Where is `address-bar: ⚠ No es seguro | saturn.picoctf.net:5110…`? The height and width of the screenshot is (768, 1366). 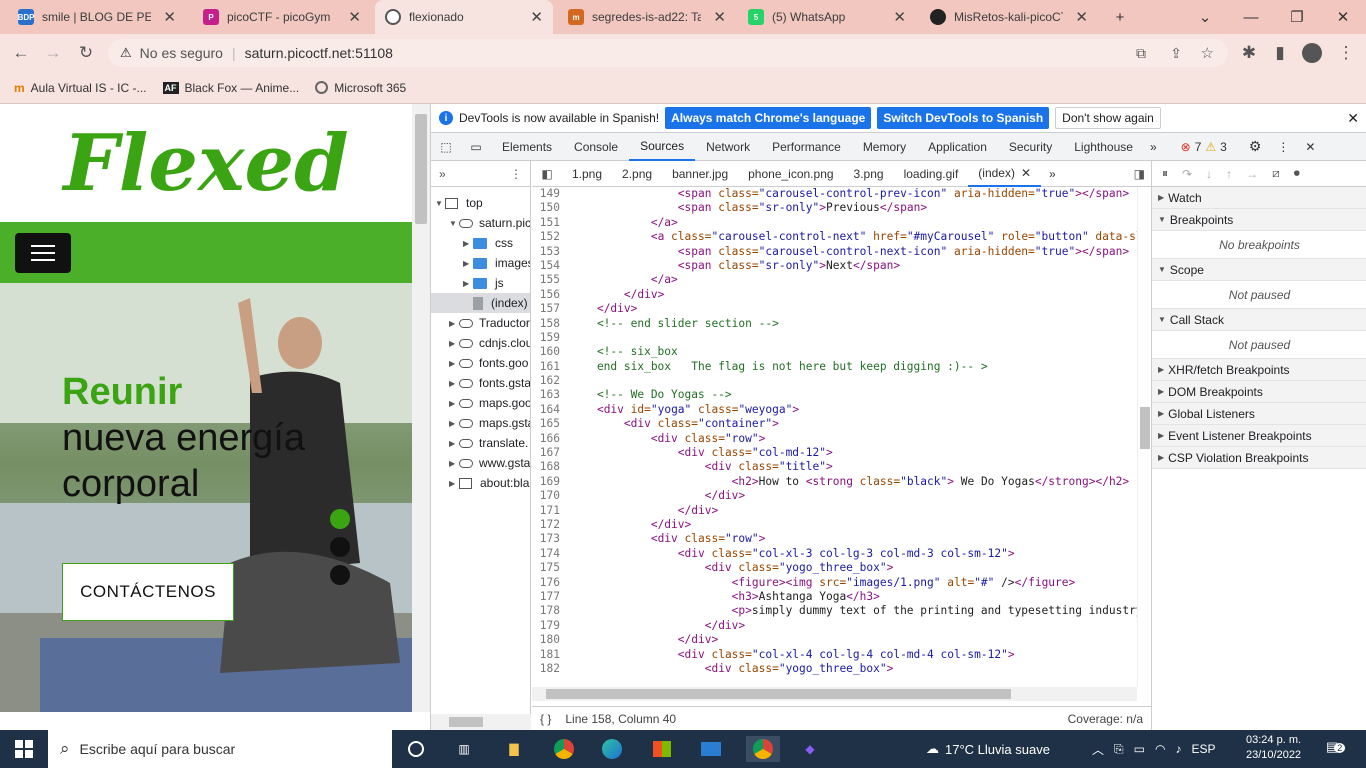
address-bar: ⚠ No es seguro | saturn.picoctf.net:5110… is located at coordinates (668, 53).